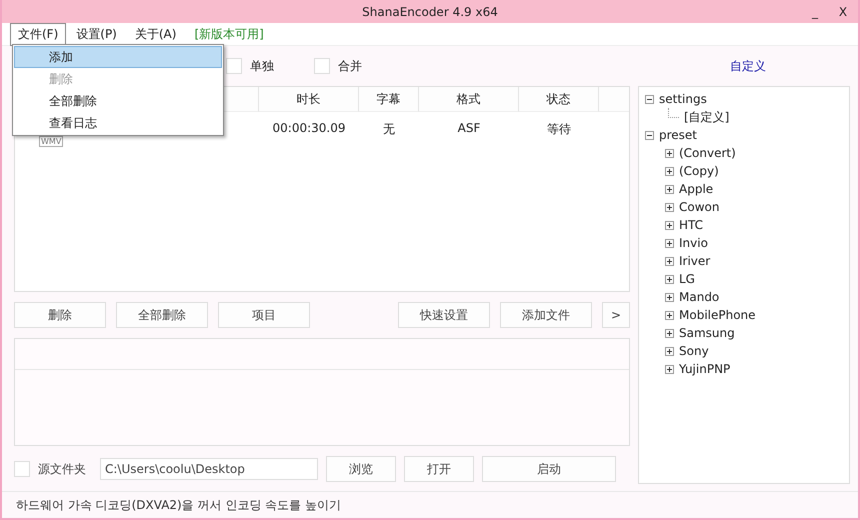 The width and height of the screenshot is (860, 520). What do you see at coordinates (699, 207) in the screenshot?
I see `tree-item: Cowon` at bounding box center [699, 207].